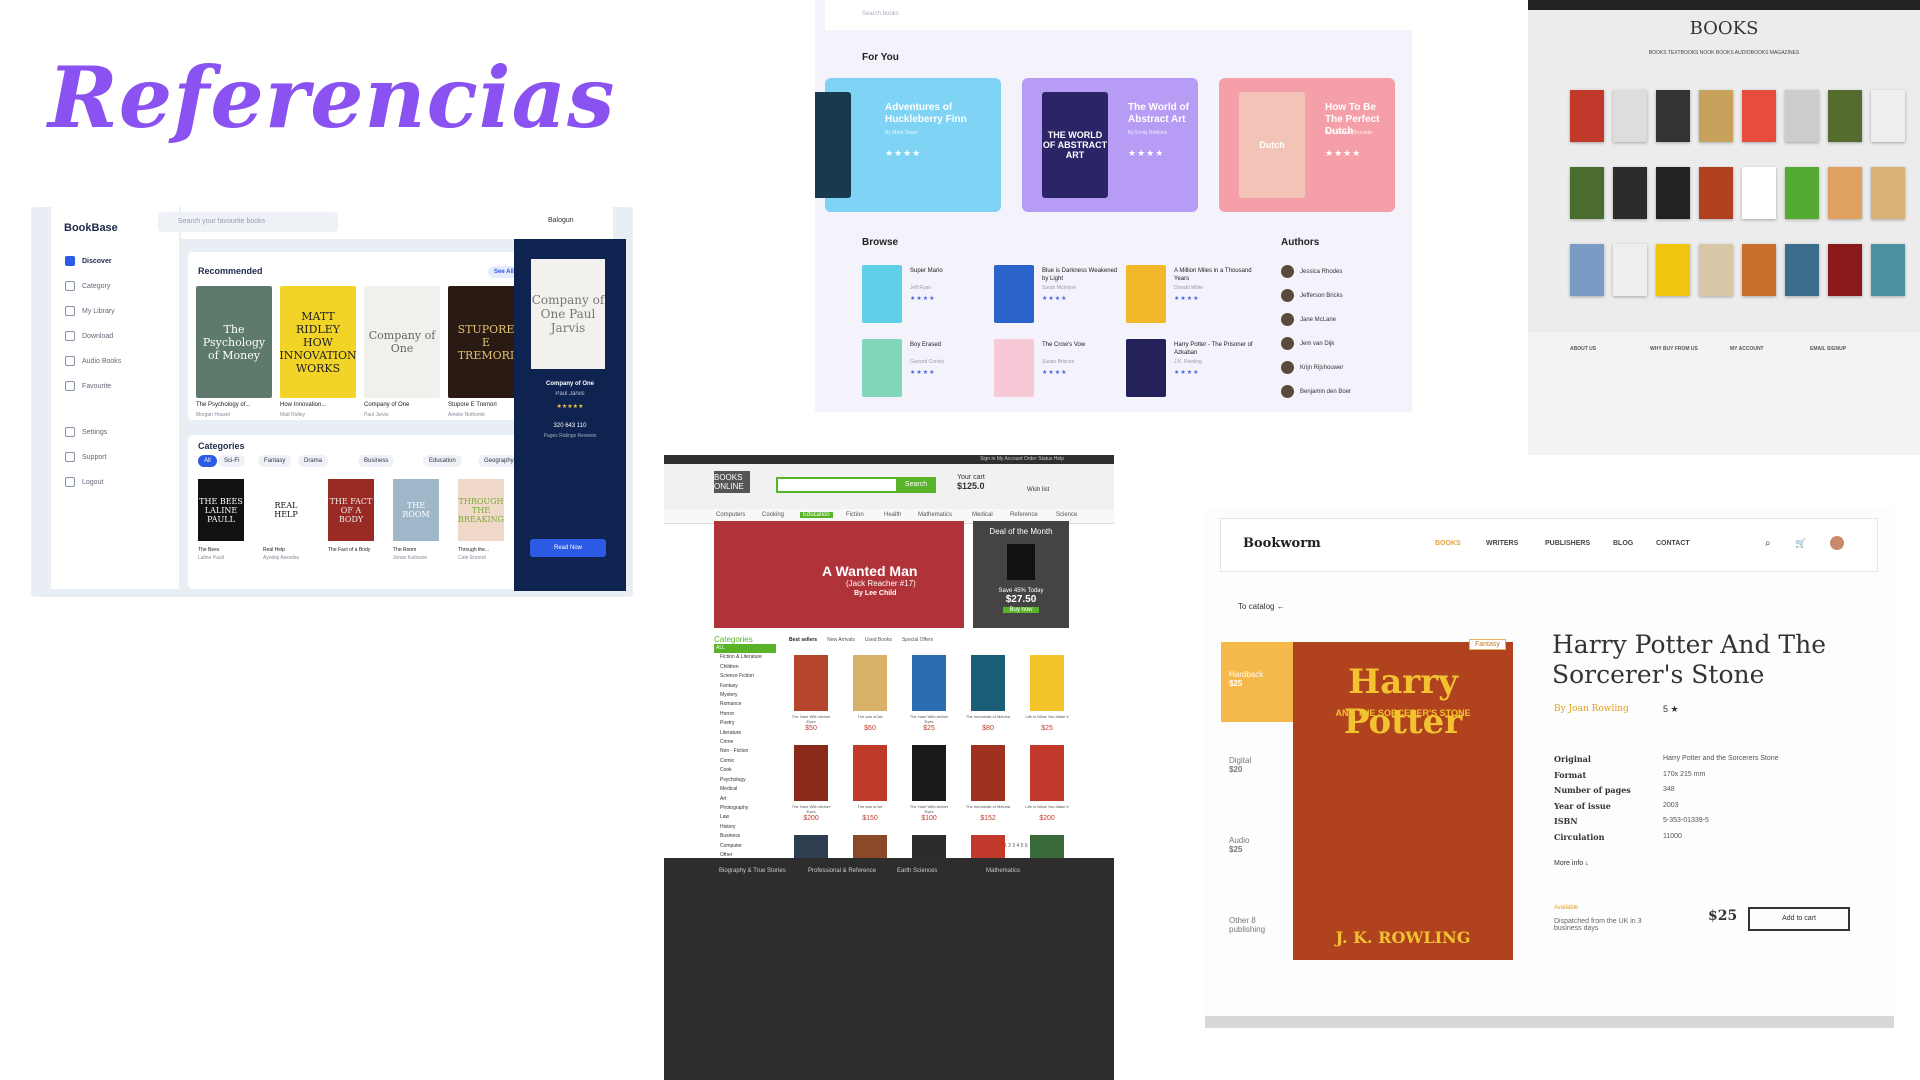 This screenshot has height=1080, width=1920. I want to click on nav-item: Mathematics, so click(935, 515).